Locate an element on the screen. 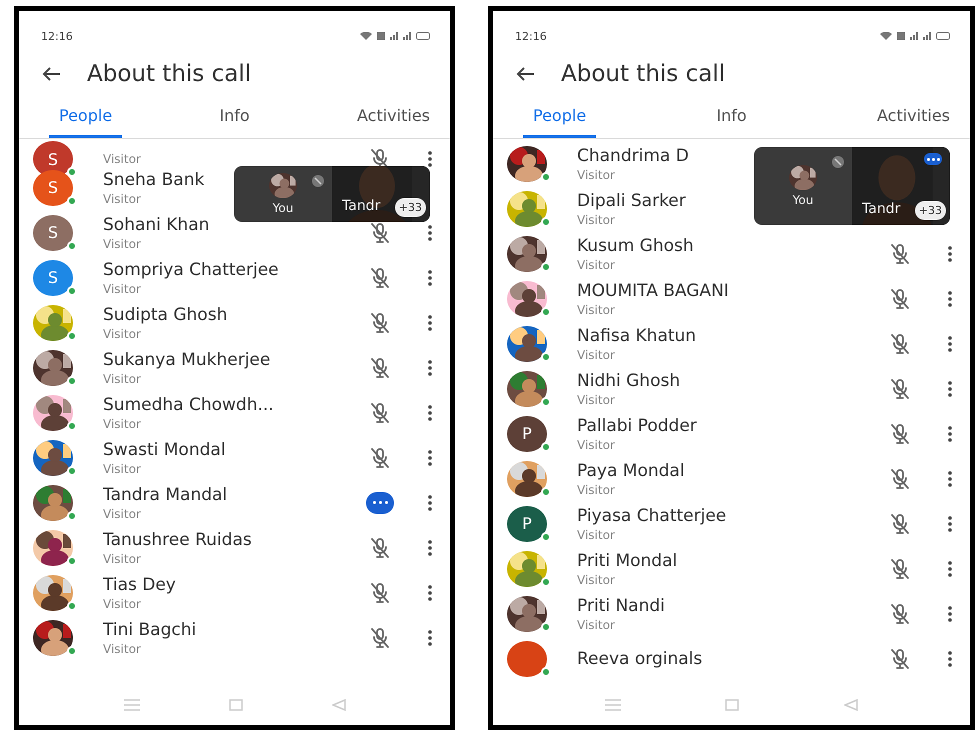 This screenshot has width=977, height=734. participant-name: Dipali Sarker is located at coordinates (631, 201).